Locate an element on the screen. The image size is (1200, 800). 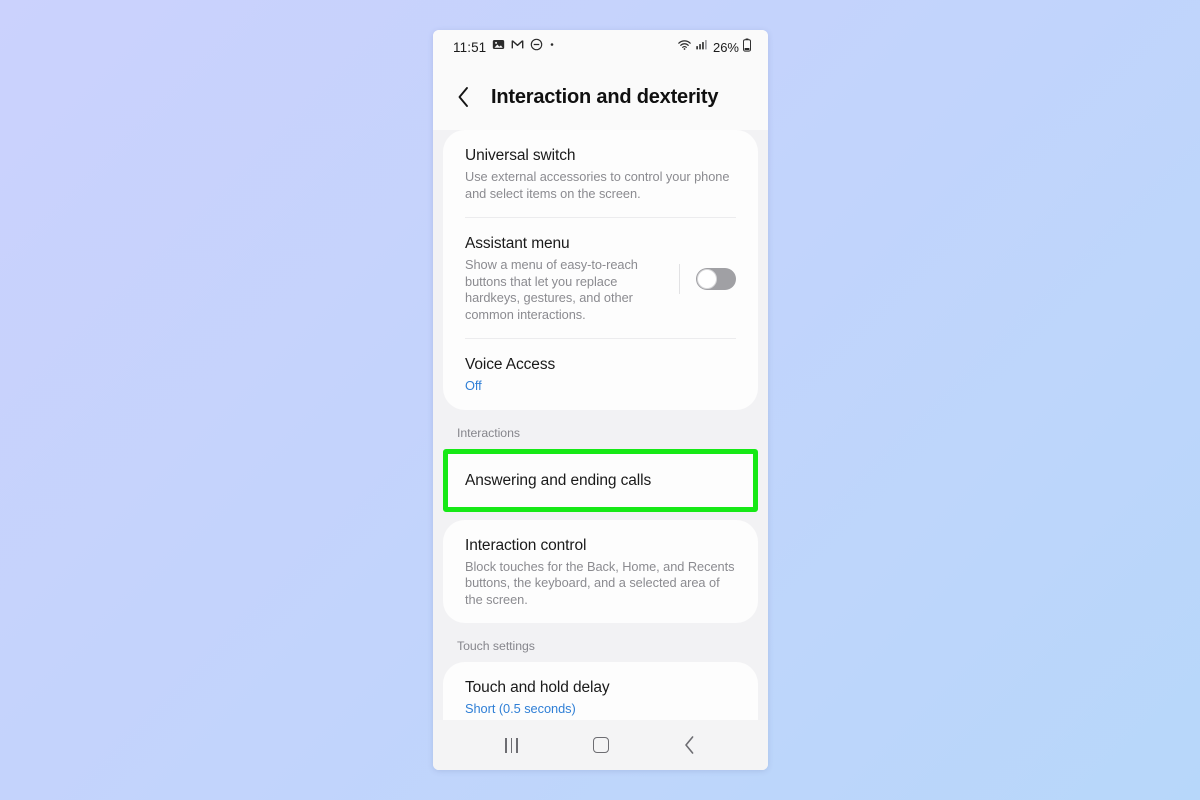
do-not-disturb-icon is located at coordinates (536, 47).